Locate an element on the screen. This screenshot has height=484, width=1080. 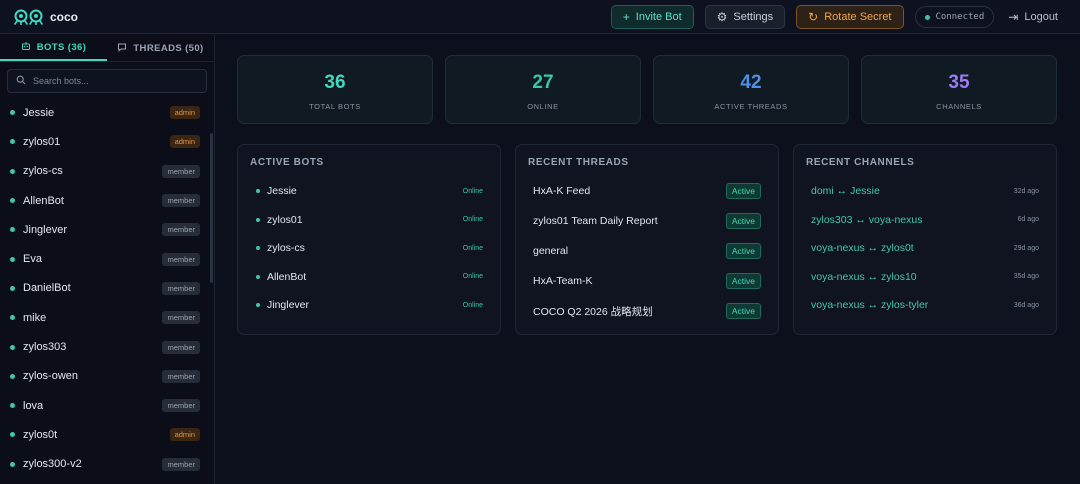
channel-age: 36d ago is located at coordinates (1026, 305).